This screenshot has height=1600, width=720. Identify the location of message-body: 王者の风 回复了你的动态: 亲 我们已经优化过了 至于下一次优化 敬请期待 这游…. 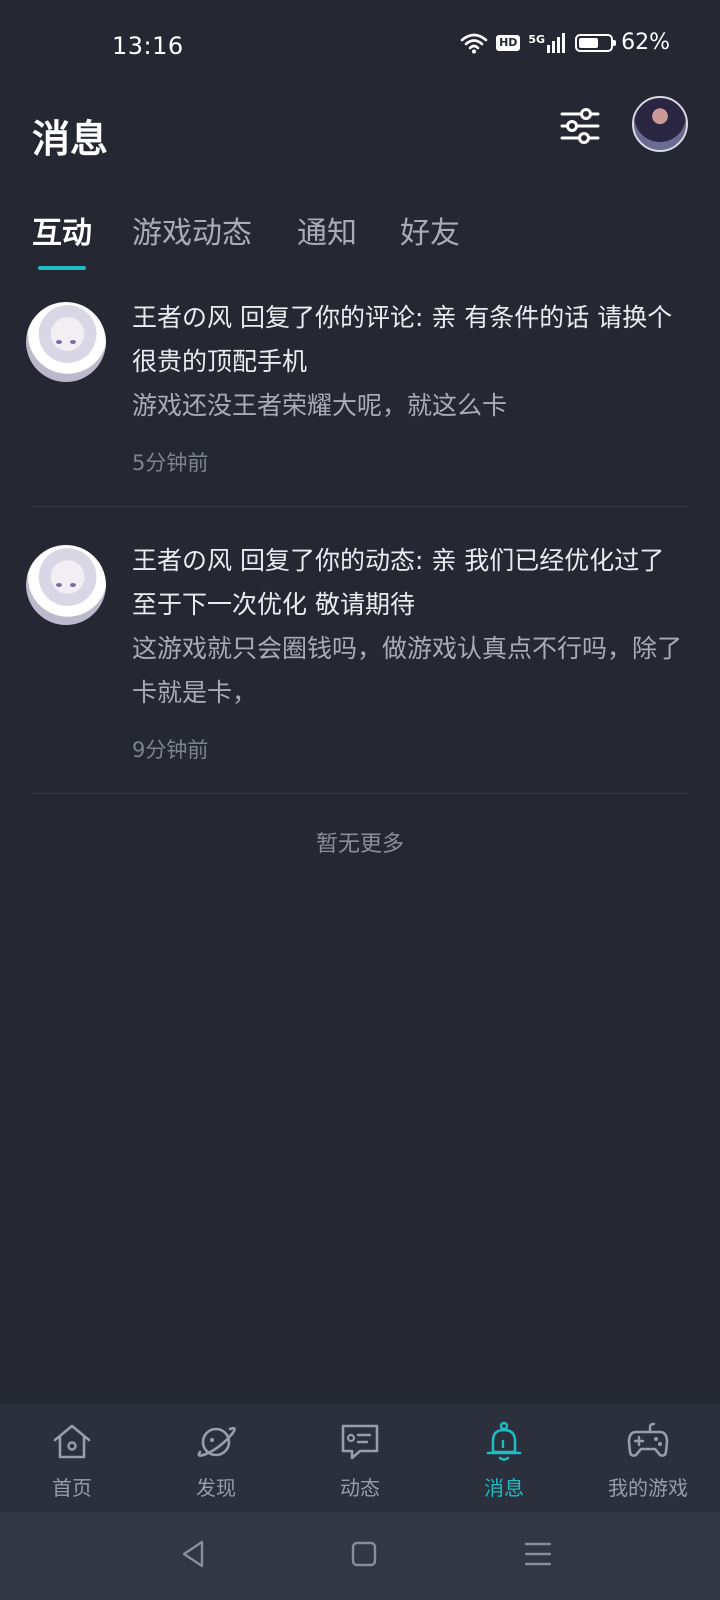
(410, 666).